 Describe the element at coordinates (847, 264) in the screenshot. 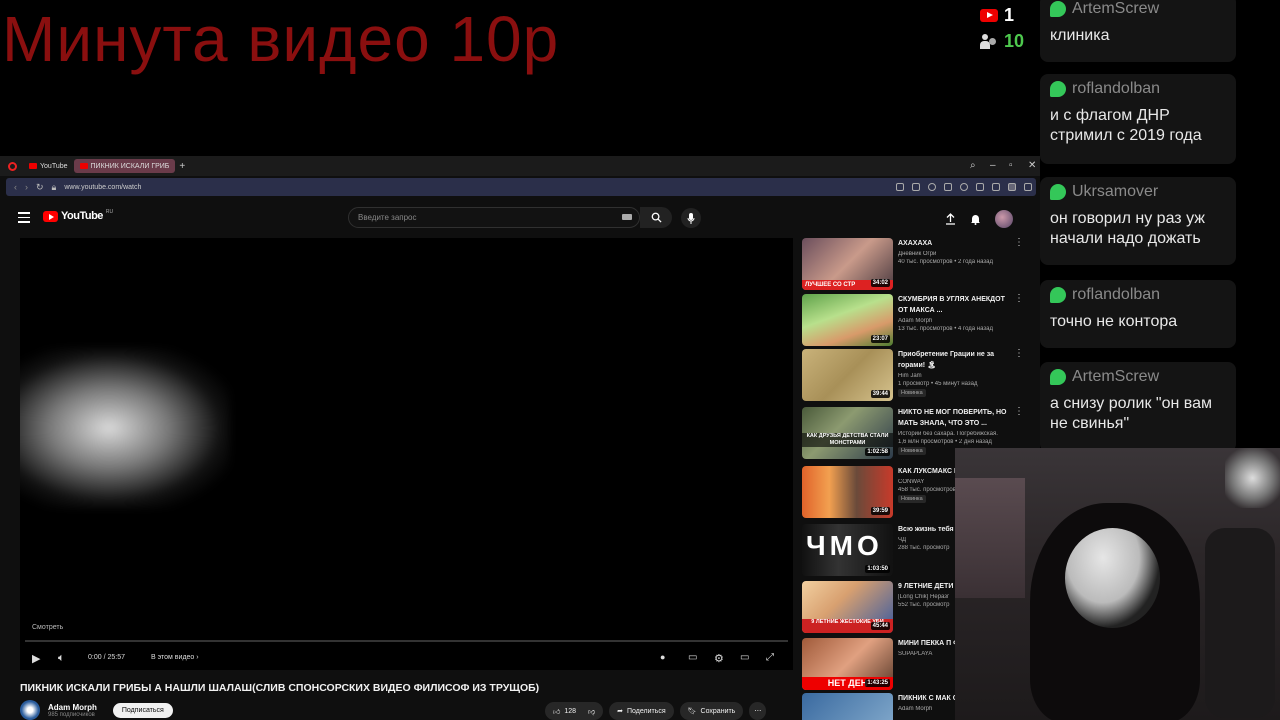

I see `video-thumbnail: ЛУЧШЕЕ СО СТР 34:02` at that location.